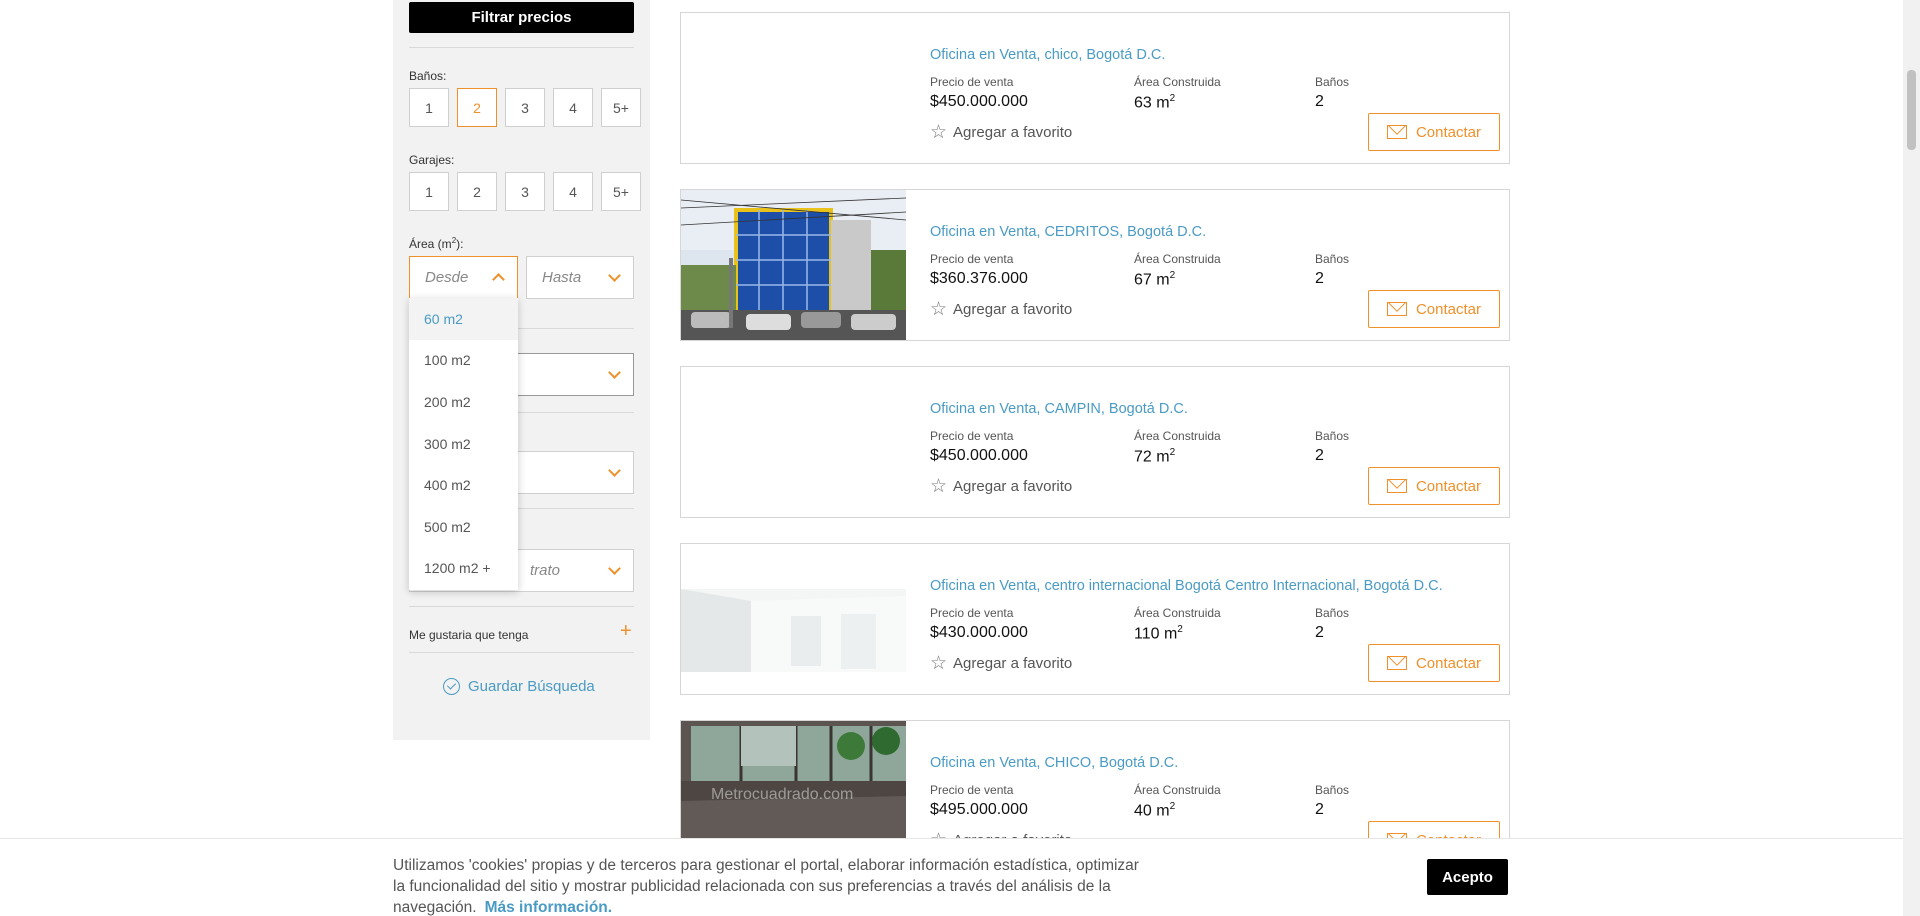 The image size is (1920, 916). I want to click on banos-options: 1 2 3 4 5+, so click(525, 107).